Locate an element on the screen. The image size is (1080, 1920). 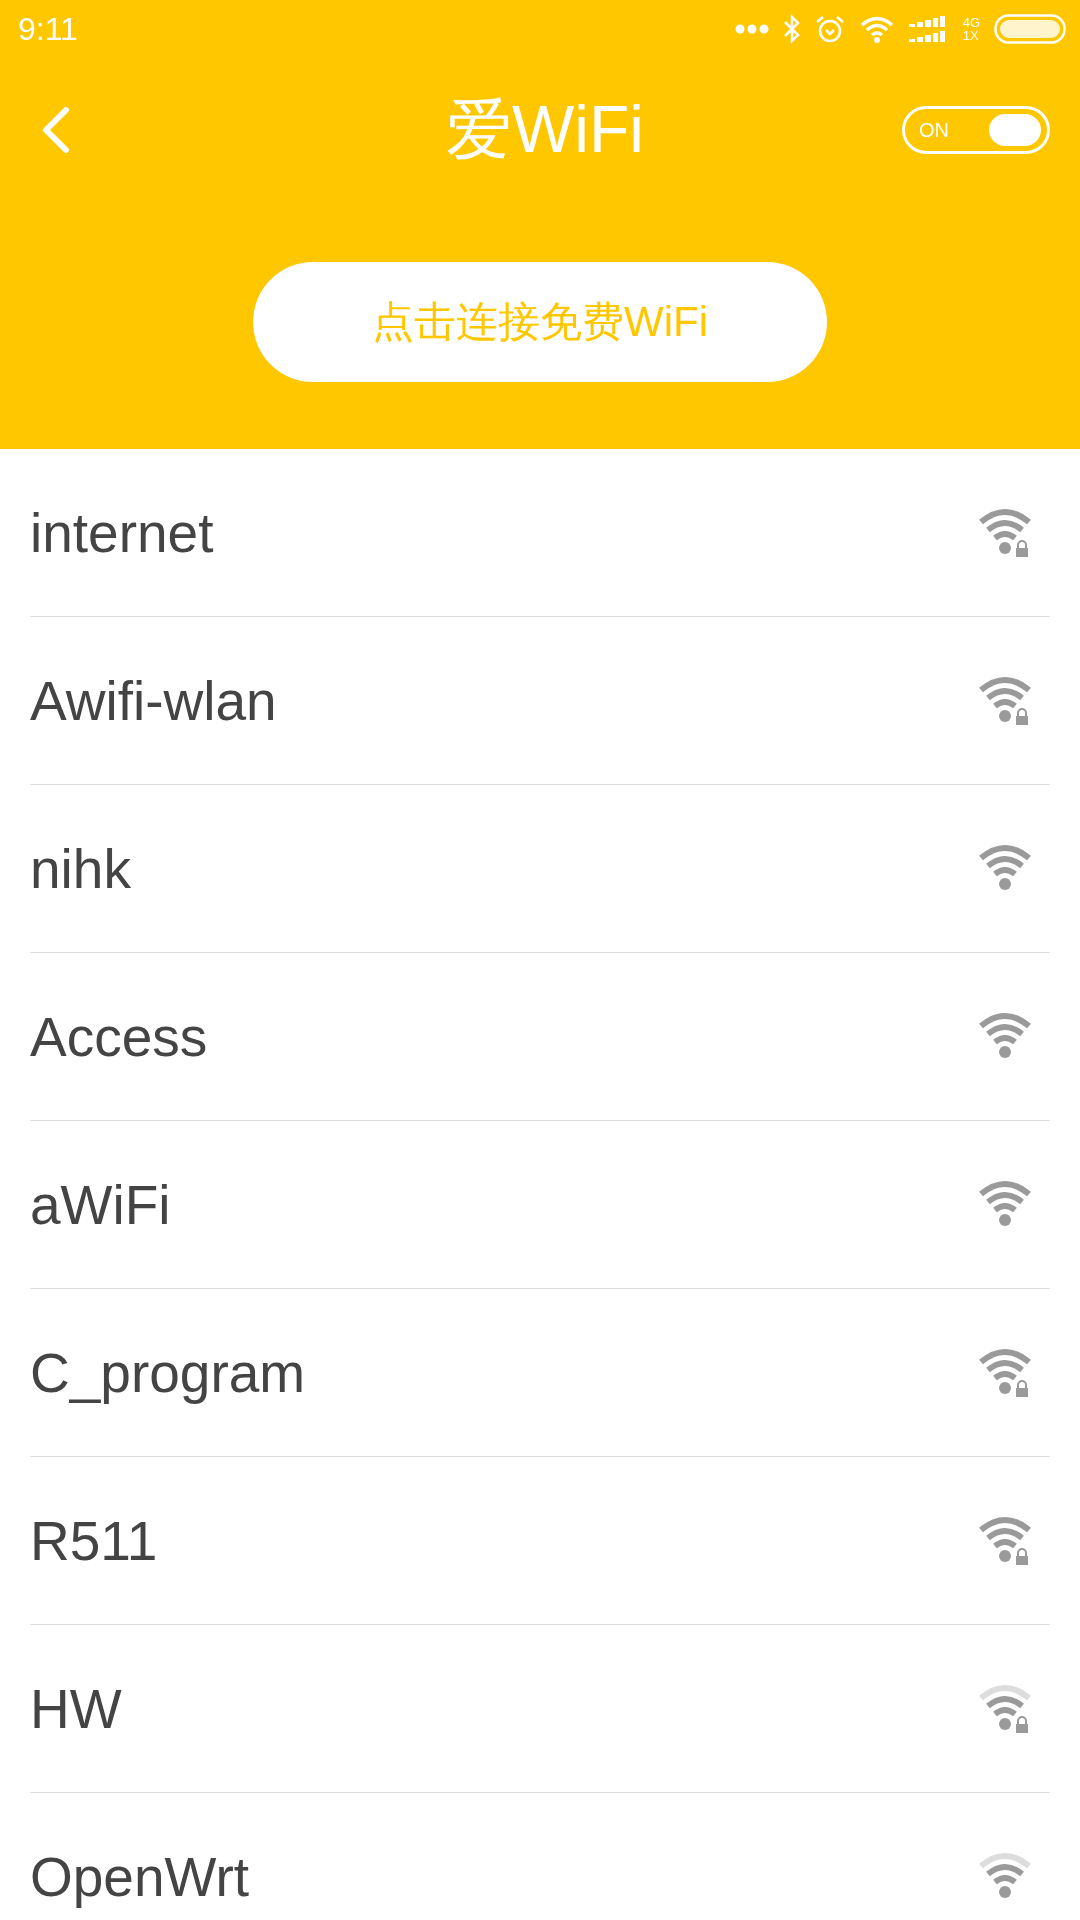
network-name: Awifi-wlan is located at coordinates (153, 700).